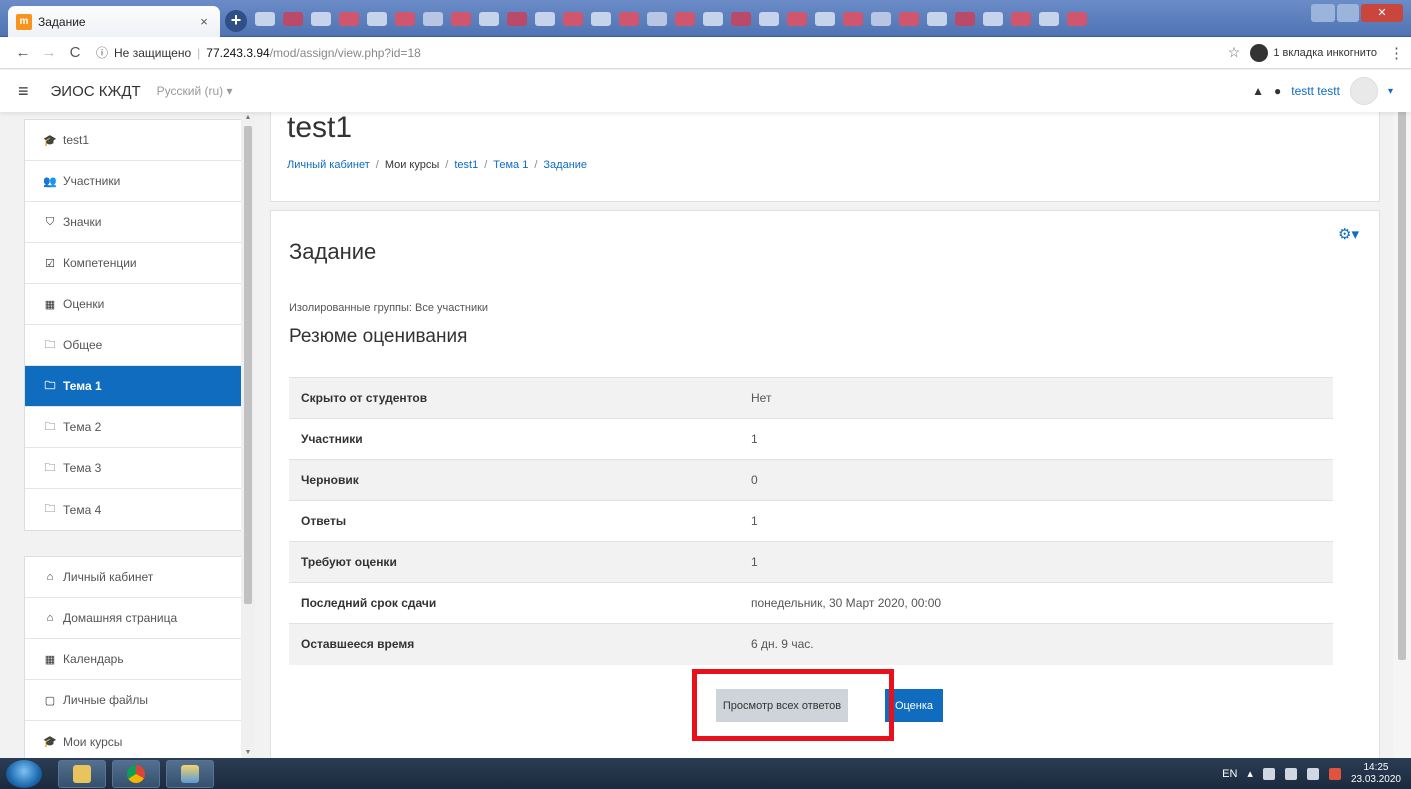 The height and width of the screenshot is (789, 1411). Describe the element at coordinates (1334, 773) in the screenshot. I see `volume-icon` at that location.